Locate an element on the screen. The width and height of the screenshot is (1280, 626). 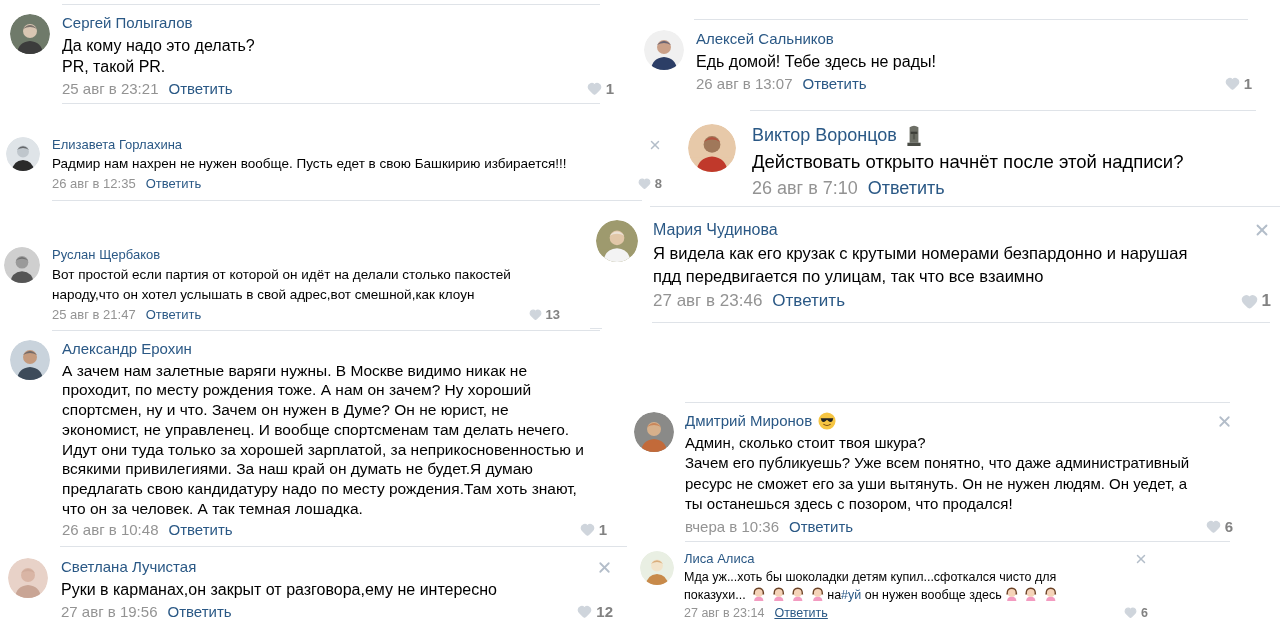
comment-text: Едь домой! Тебе здесь не рады! is located at coordinates (816, 61).